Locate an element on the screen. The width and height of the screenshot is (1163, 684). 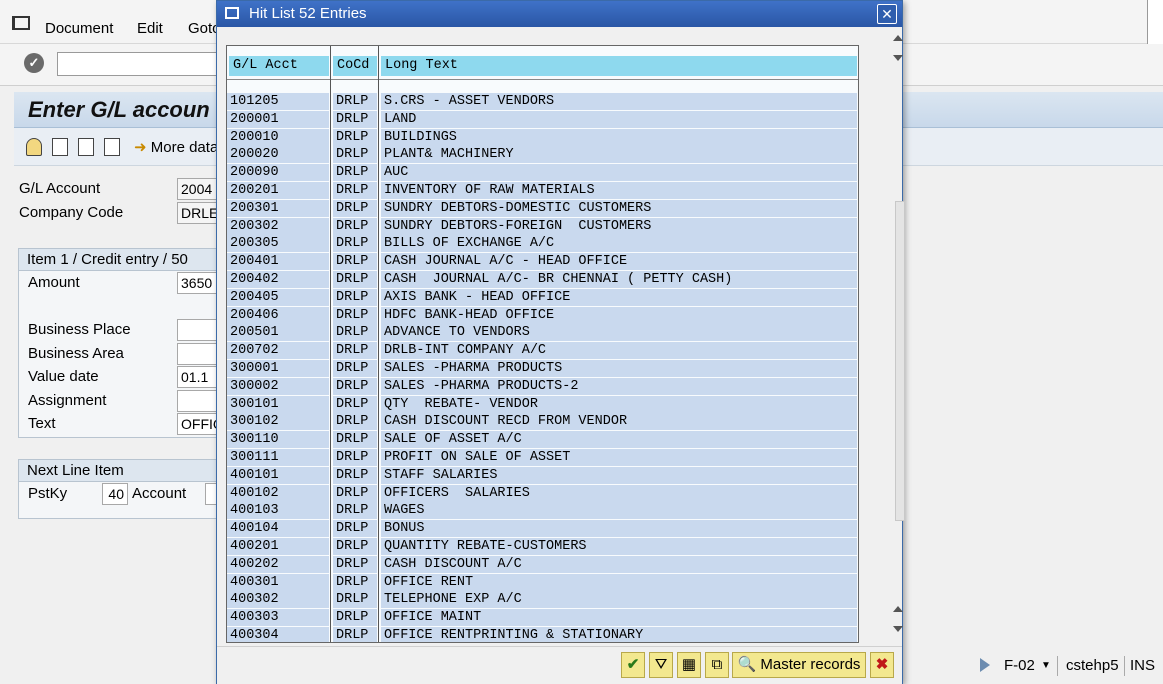
person-icon is located at coordinates (34, 147).